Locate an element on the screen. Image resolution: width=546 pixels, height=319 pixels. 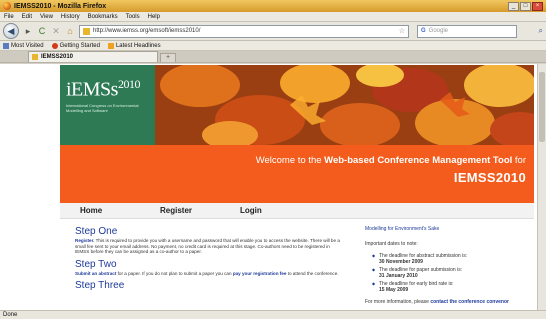
firefox-icon is located at coordinates (7, 6).